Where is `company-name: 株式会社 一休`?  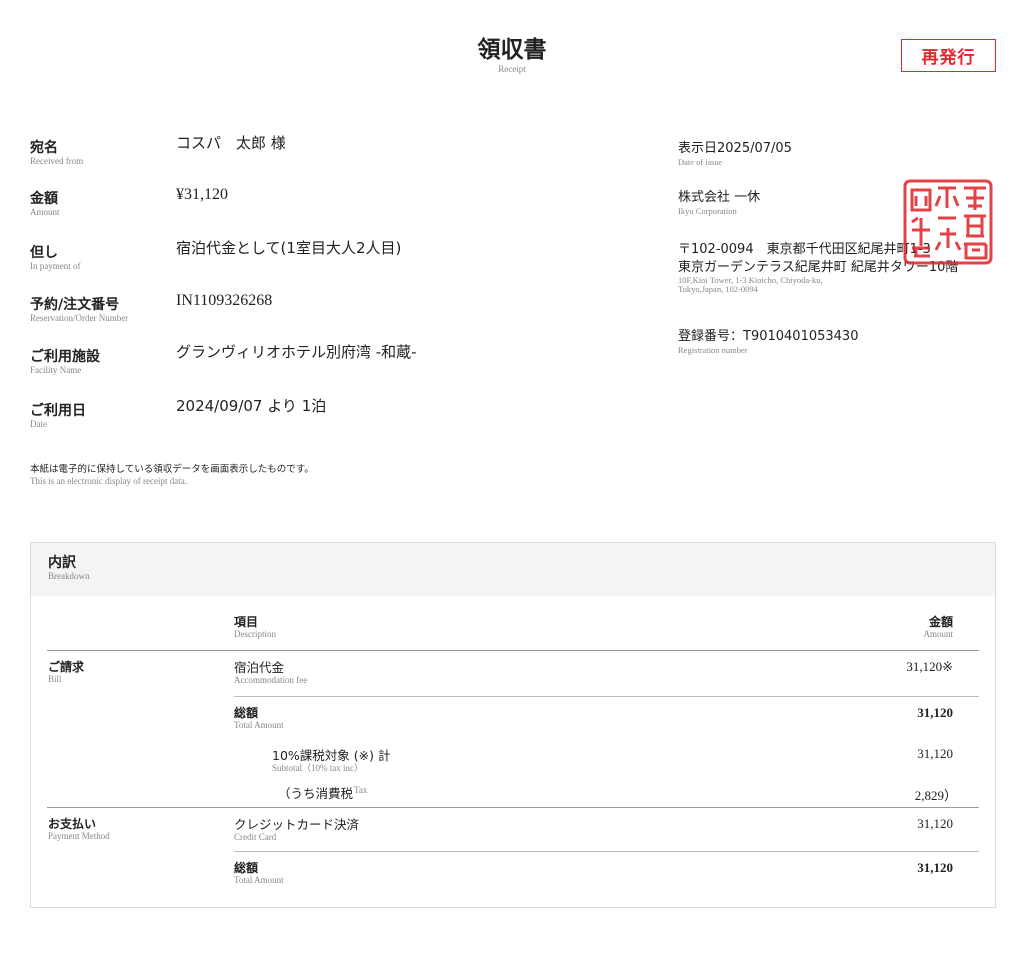 company-name: 株式会社 一休 is located at coordinates (719, 197).